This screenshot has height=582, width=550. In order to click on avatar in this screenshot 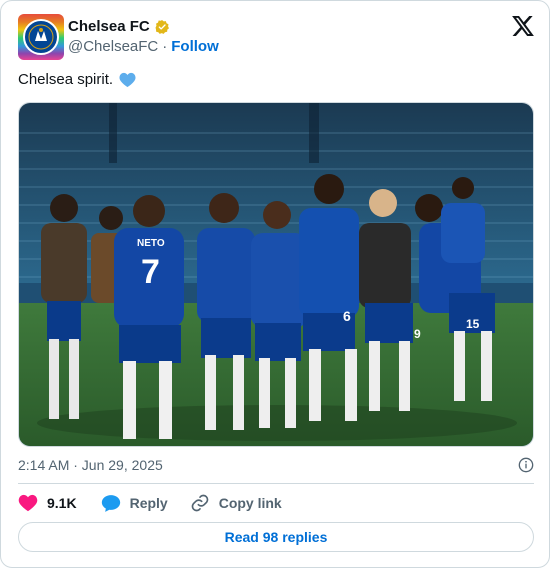, I will do `click(41, 37)`.